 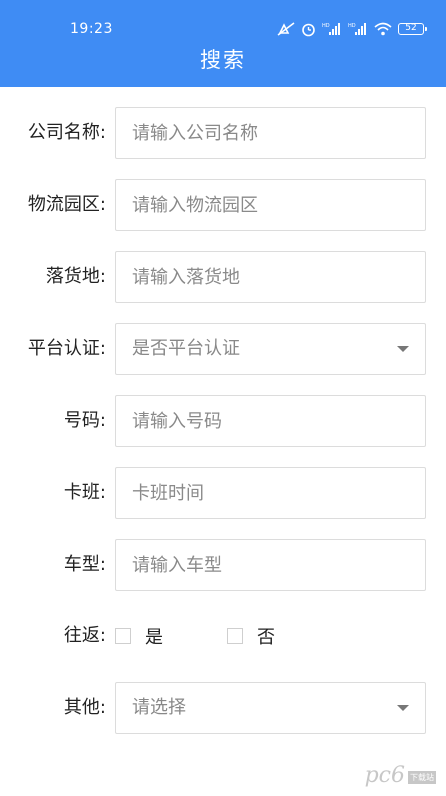 I want to click on row-vehicle-type: 车型:, so click(x=223, y=565).